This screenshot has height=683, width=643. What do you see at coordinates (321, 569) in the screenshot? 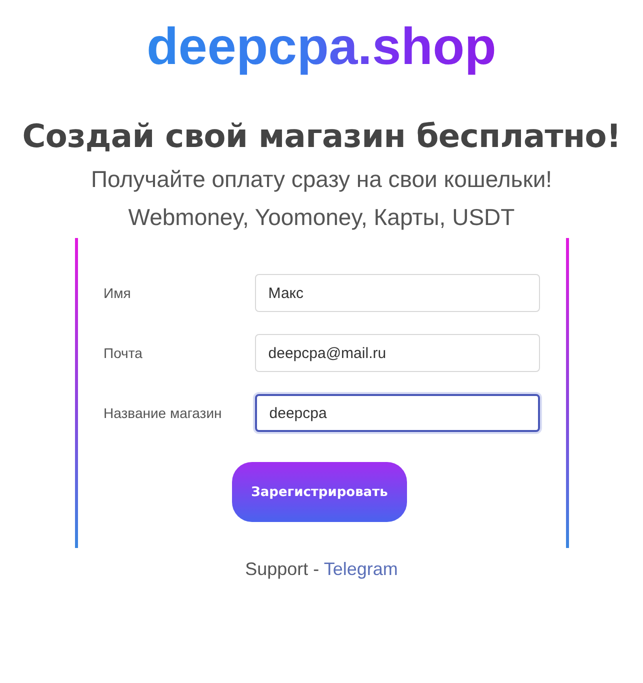
I see `support-text: Support - Telegram` at bounding box center [321, 569].